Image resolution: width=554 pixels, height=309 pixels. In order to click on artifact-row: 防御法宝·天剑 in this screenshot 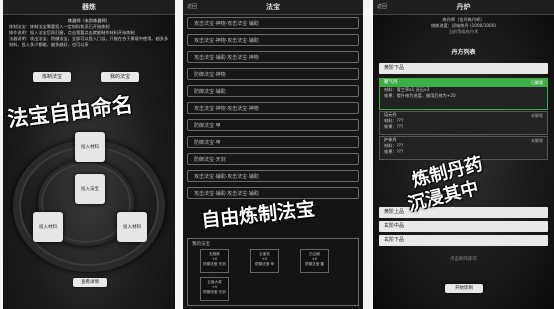, I will do `click(273, 159)`.